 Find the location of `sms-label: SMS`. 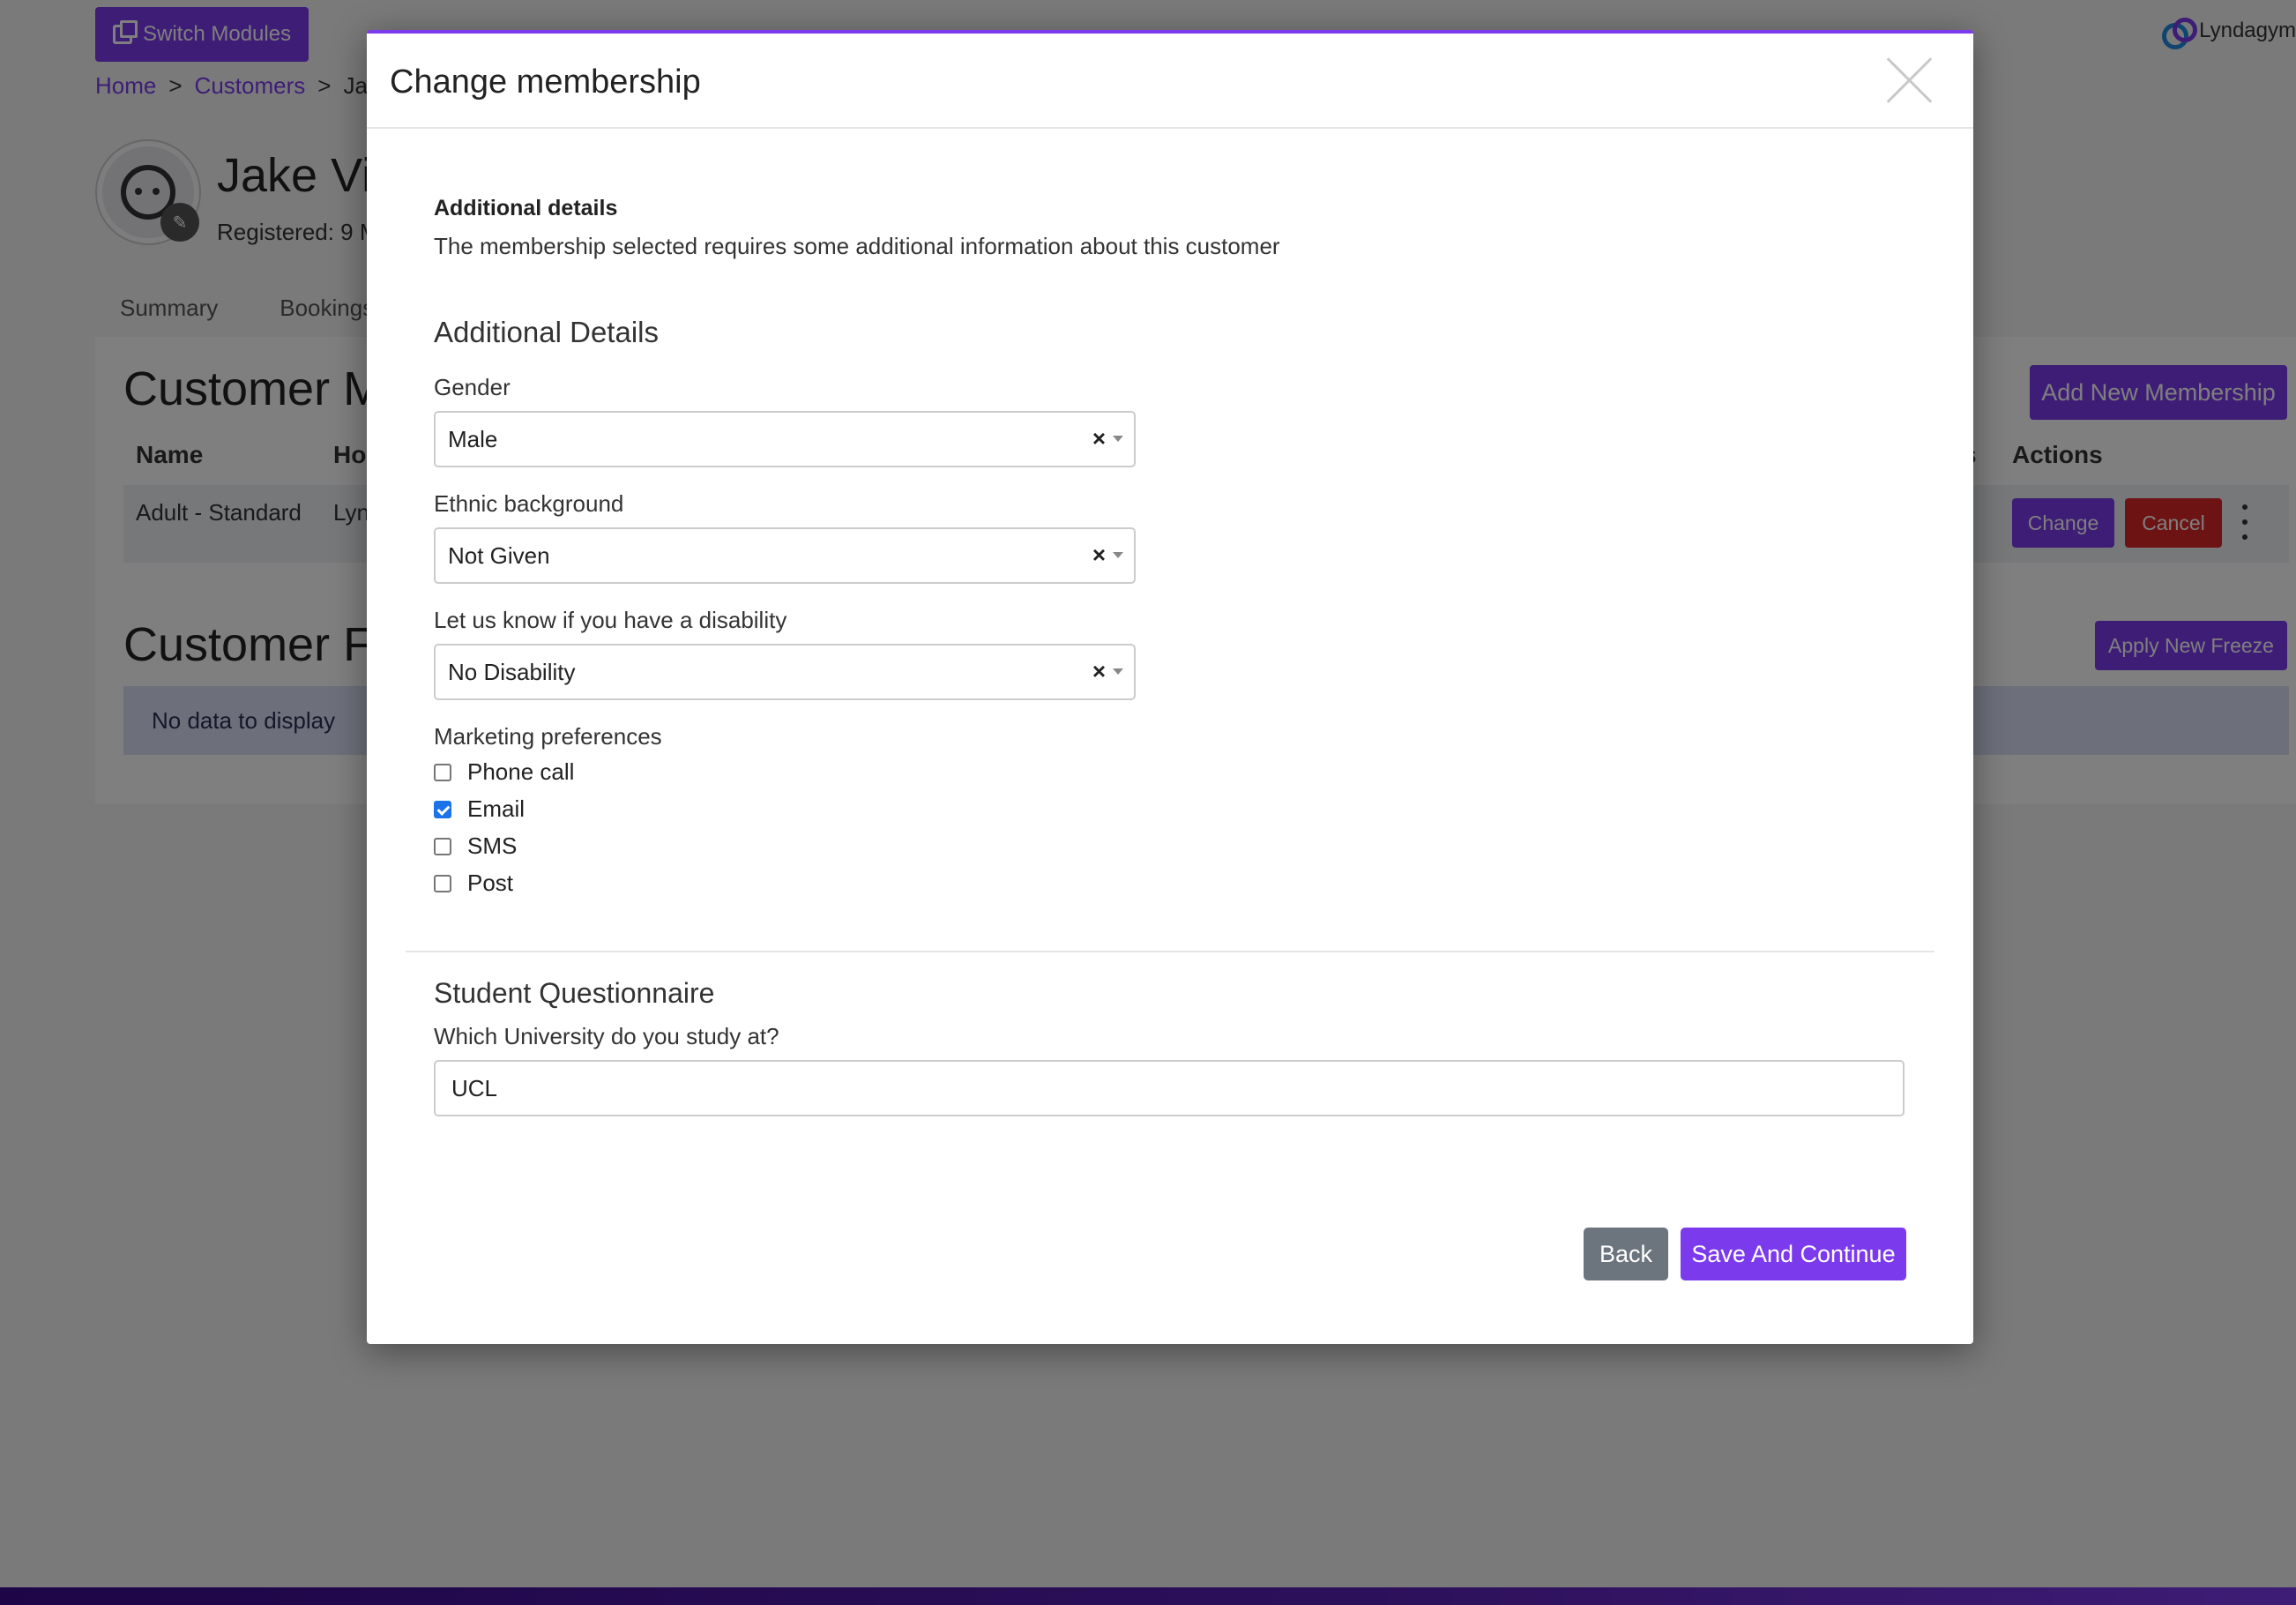

sms-label: SMS is located at coordinates (492, 846).